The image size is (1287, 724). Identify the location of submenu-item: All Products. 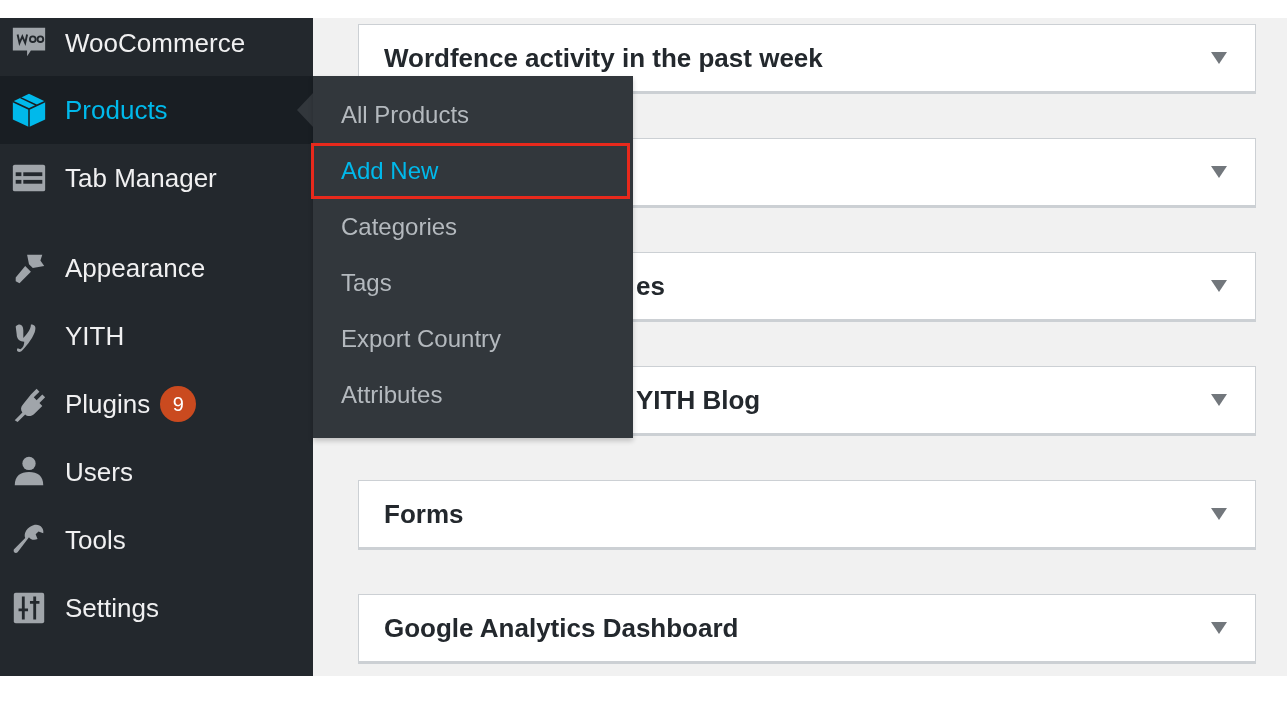
(473, 115).